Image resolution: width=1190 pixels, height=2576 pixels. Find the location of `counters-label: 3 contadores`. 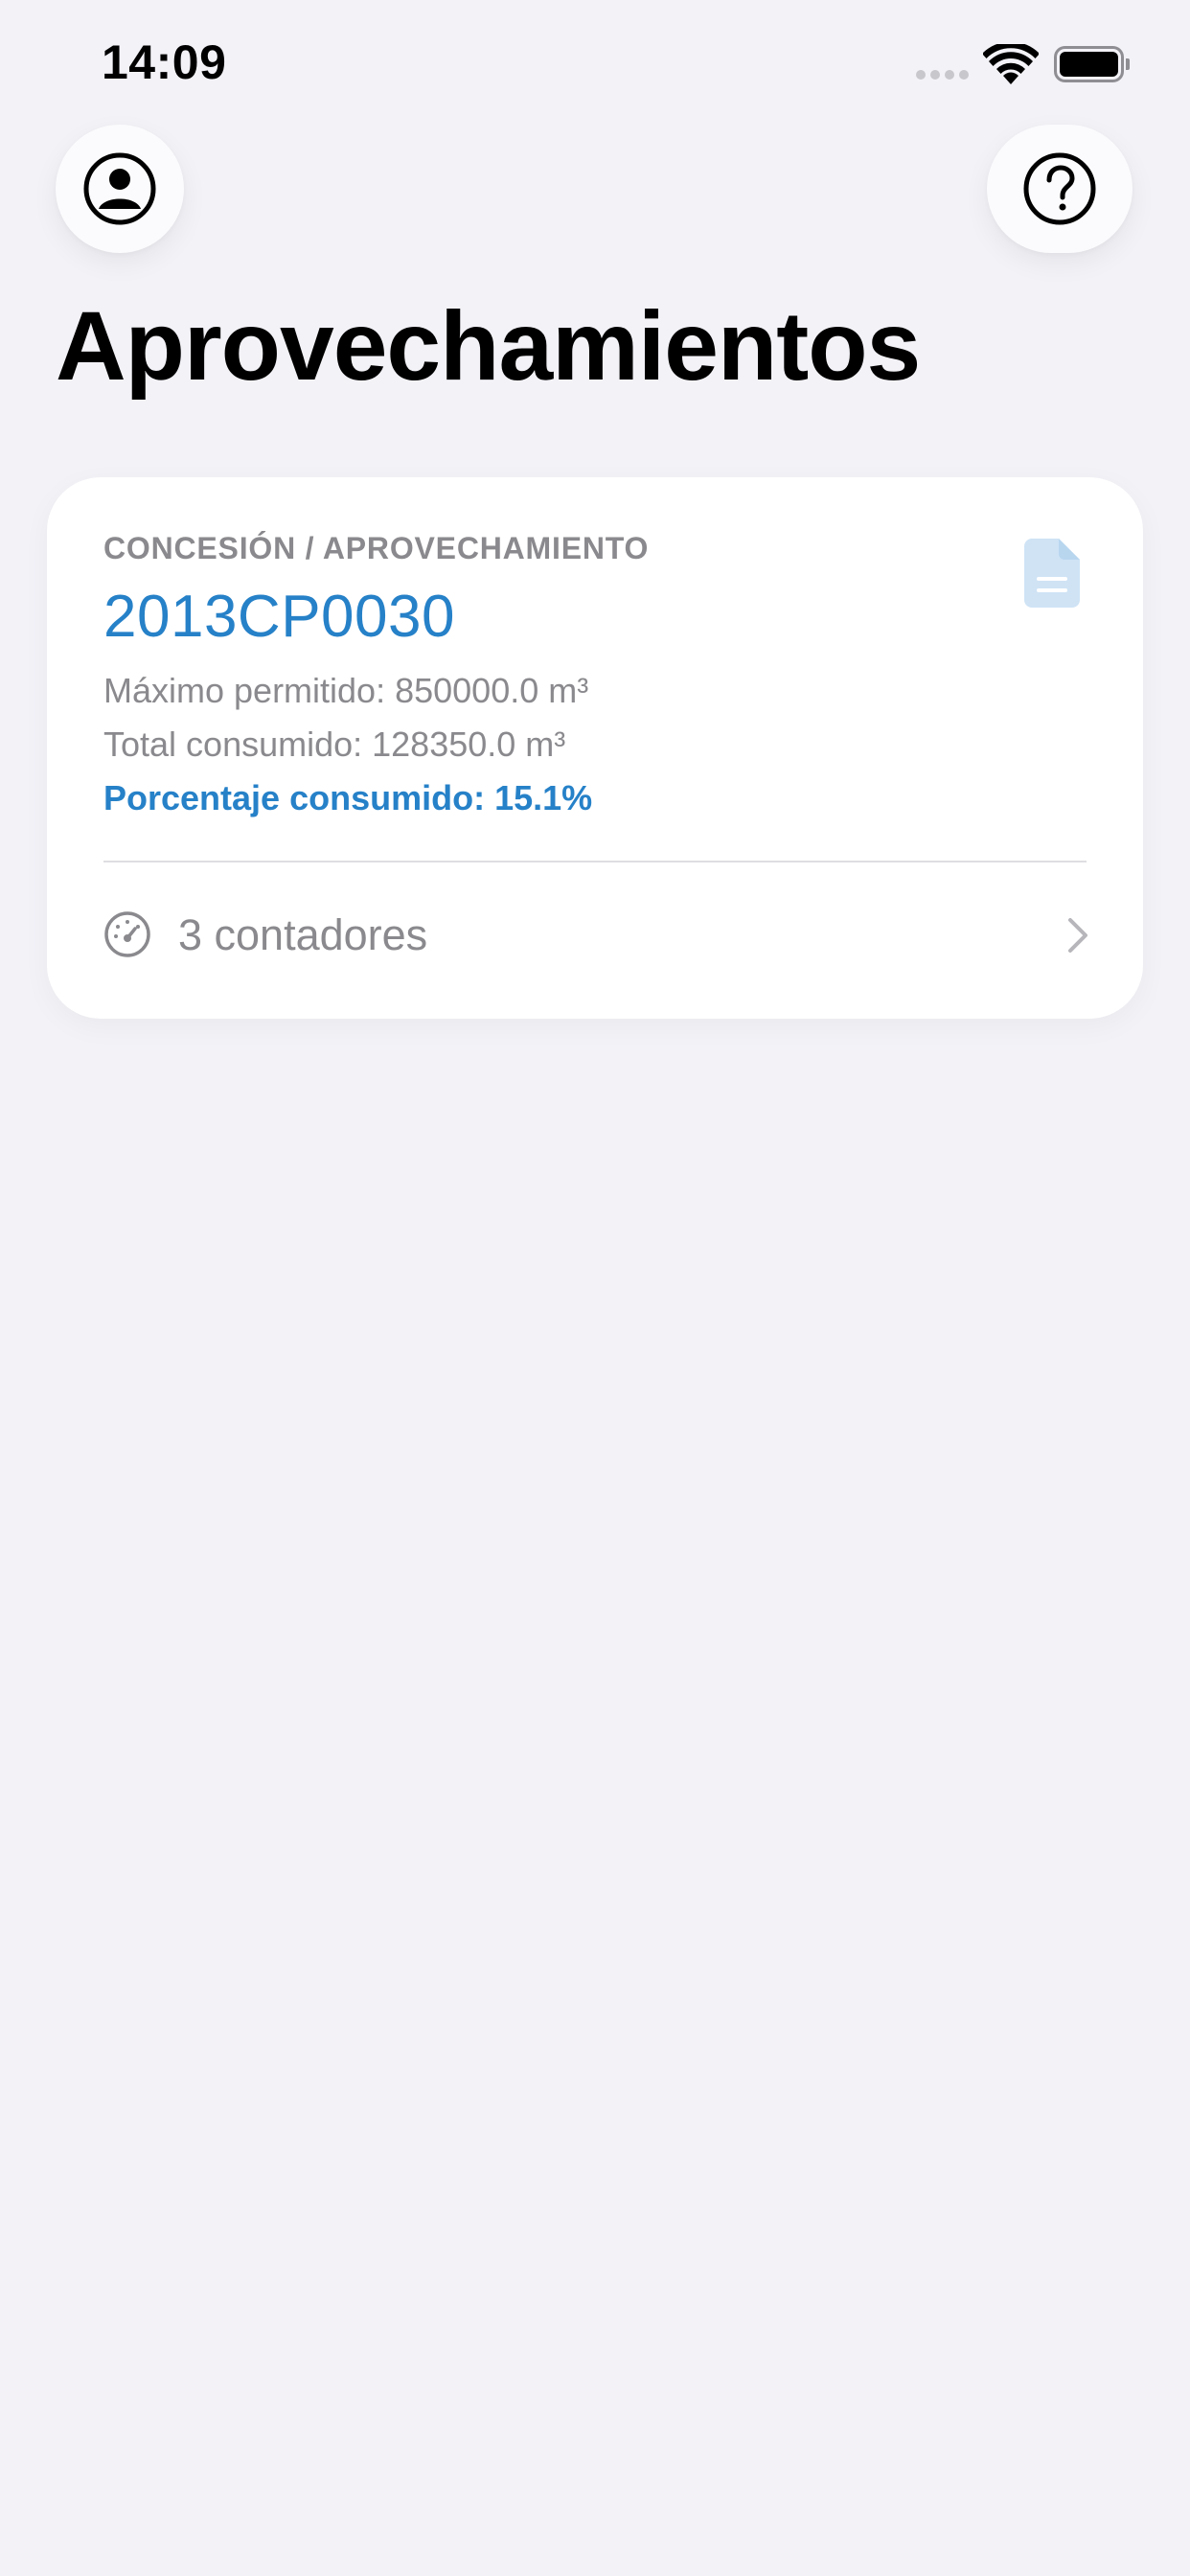

counters-label: 3 contadores is located at coordinates (303, 934).